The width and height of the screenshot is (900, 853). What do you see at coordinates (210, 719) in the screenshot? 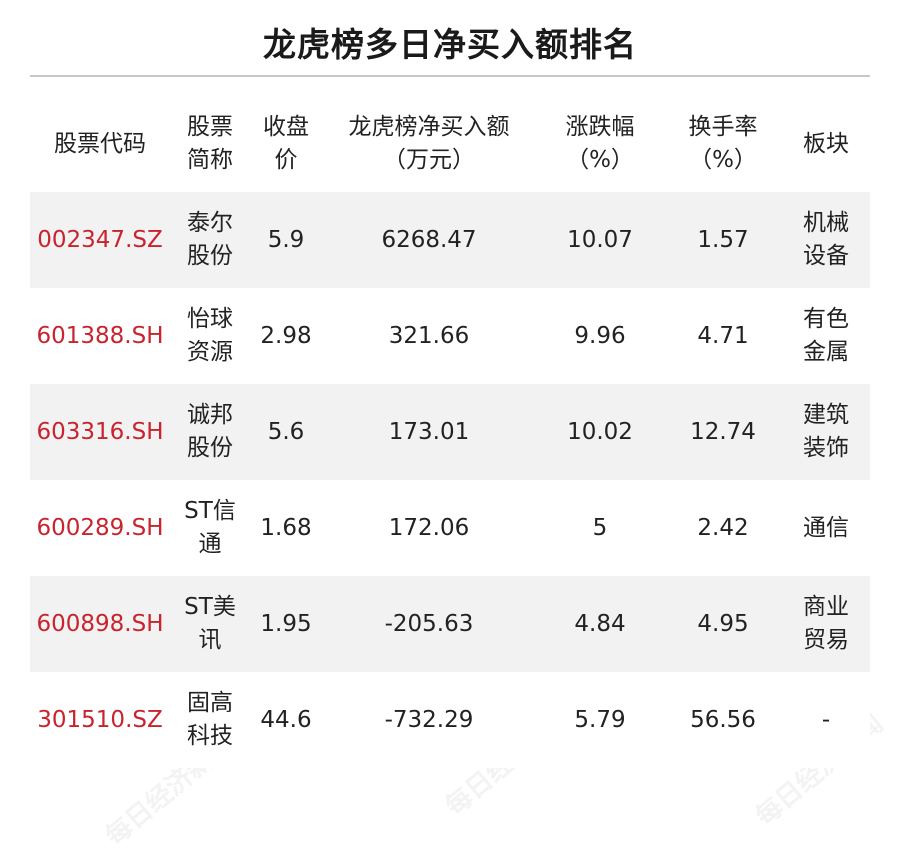
I see `cell-name: 固高科技` at bounding box center [210, 719].